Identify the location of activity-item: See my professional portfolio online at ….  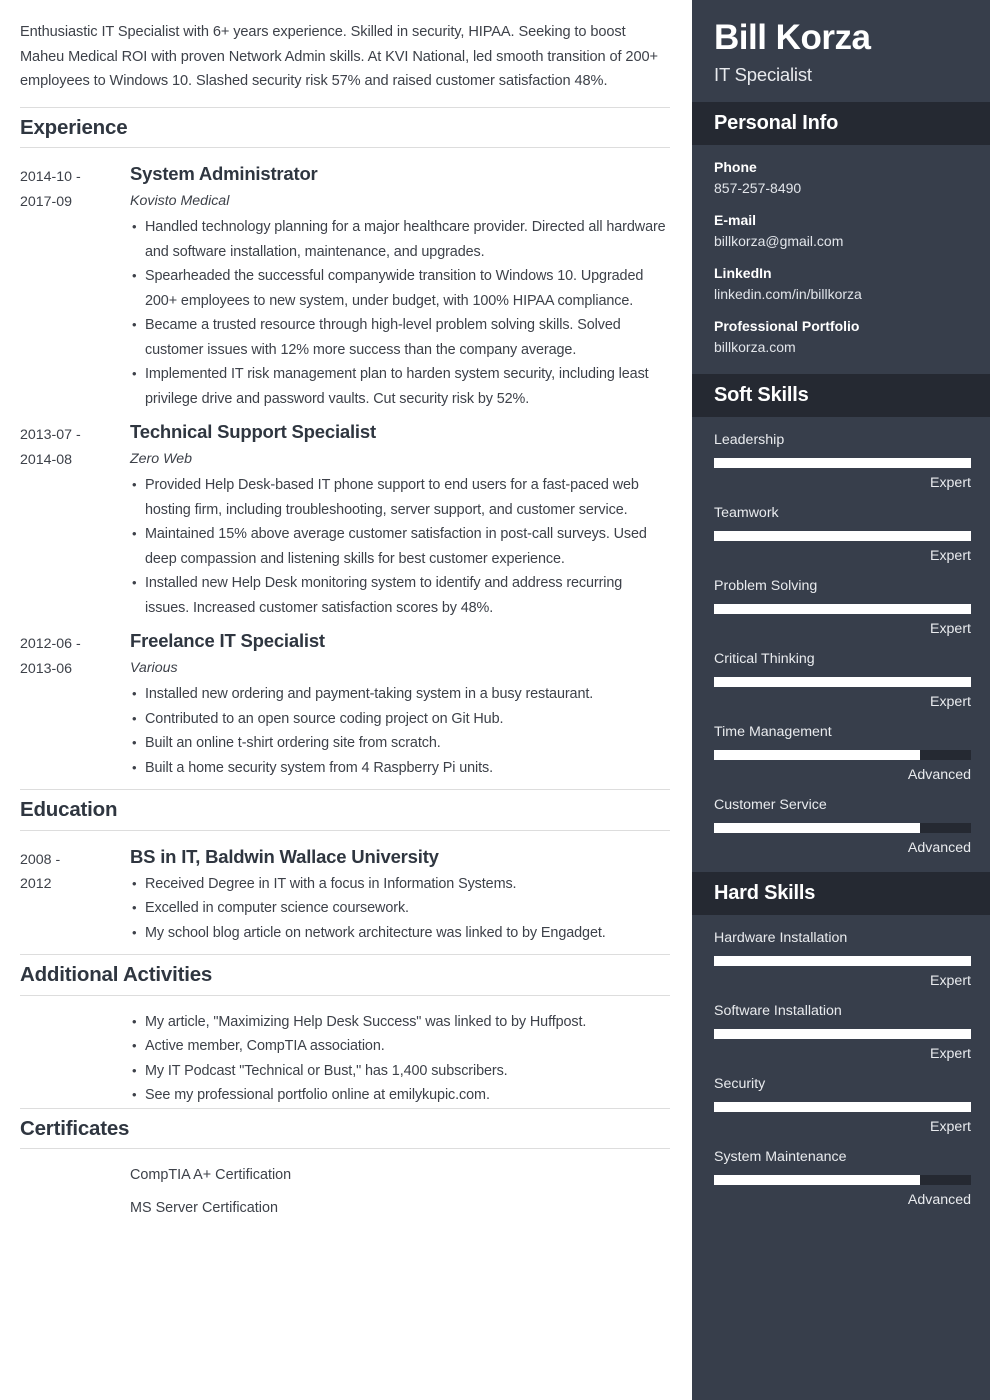
(400, 1095).